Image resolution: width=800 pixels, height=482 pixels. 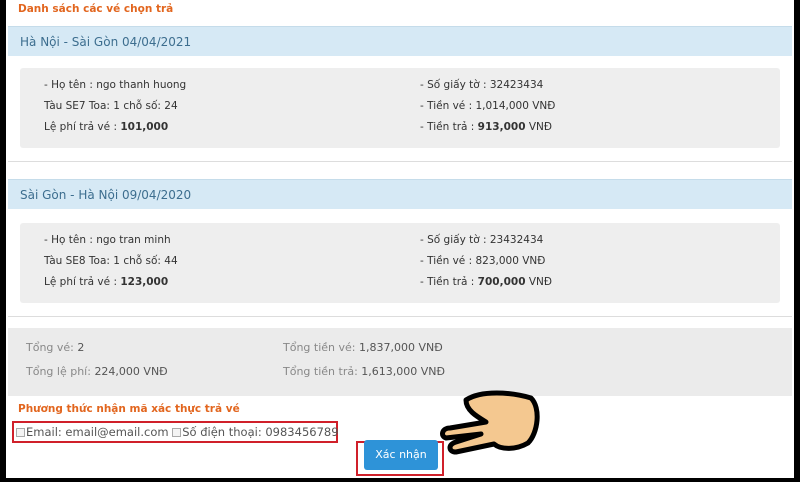 What do you see at coordinates (81, 347) in the screenshot?
I see `value: 2` at bounding box center [81, 347].